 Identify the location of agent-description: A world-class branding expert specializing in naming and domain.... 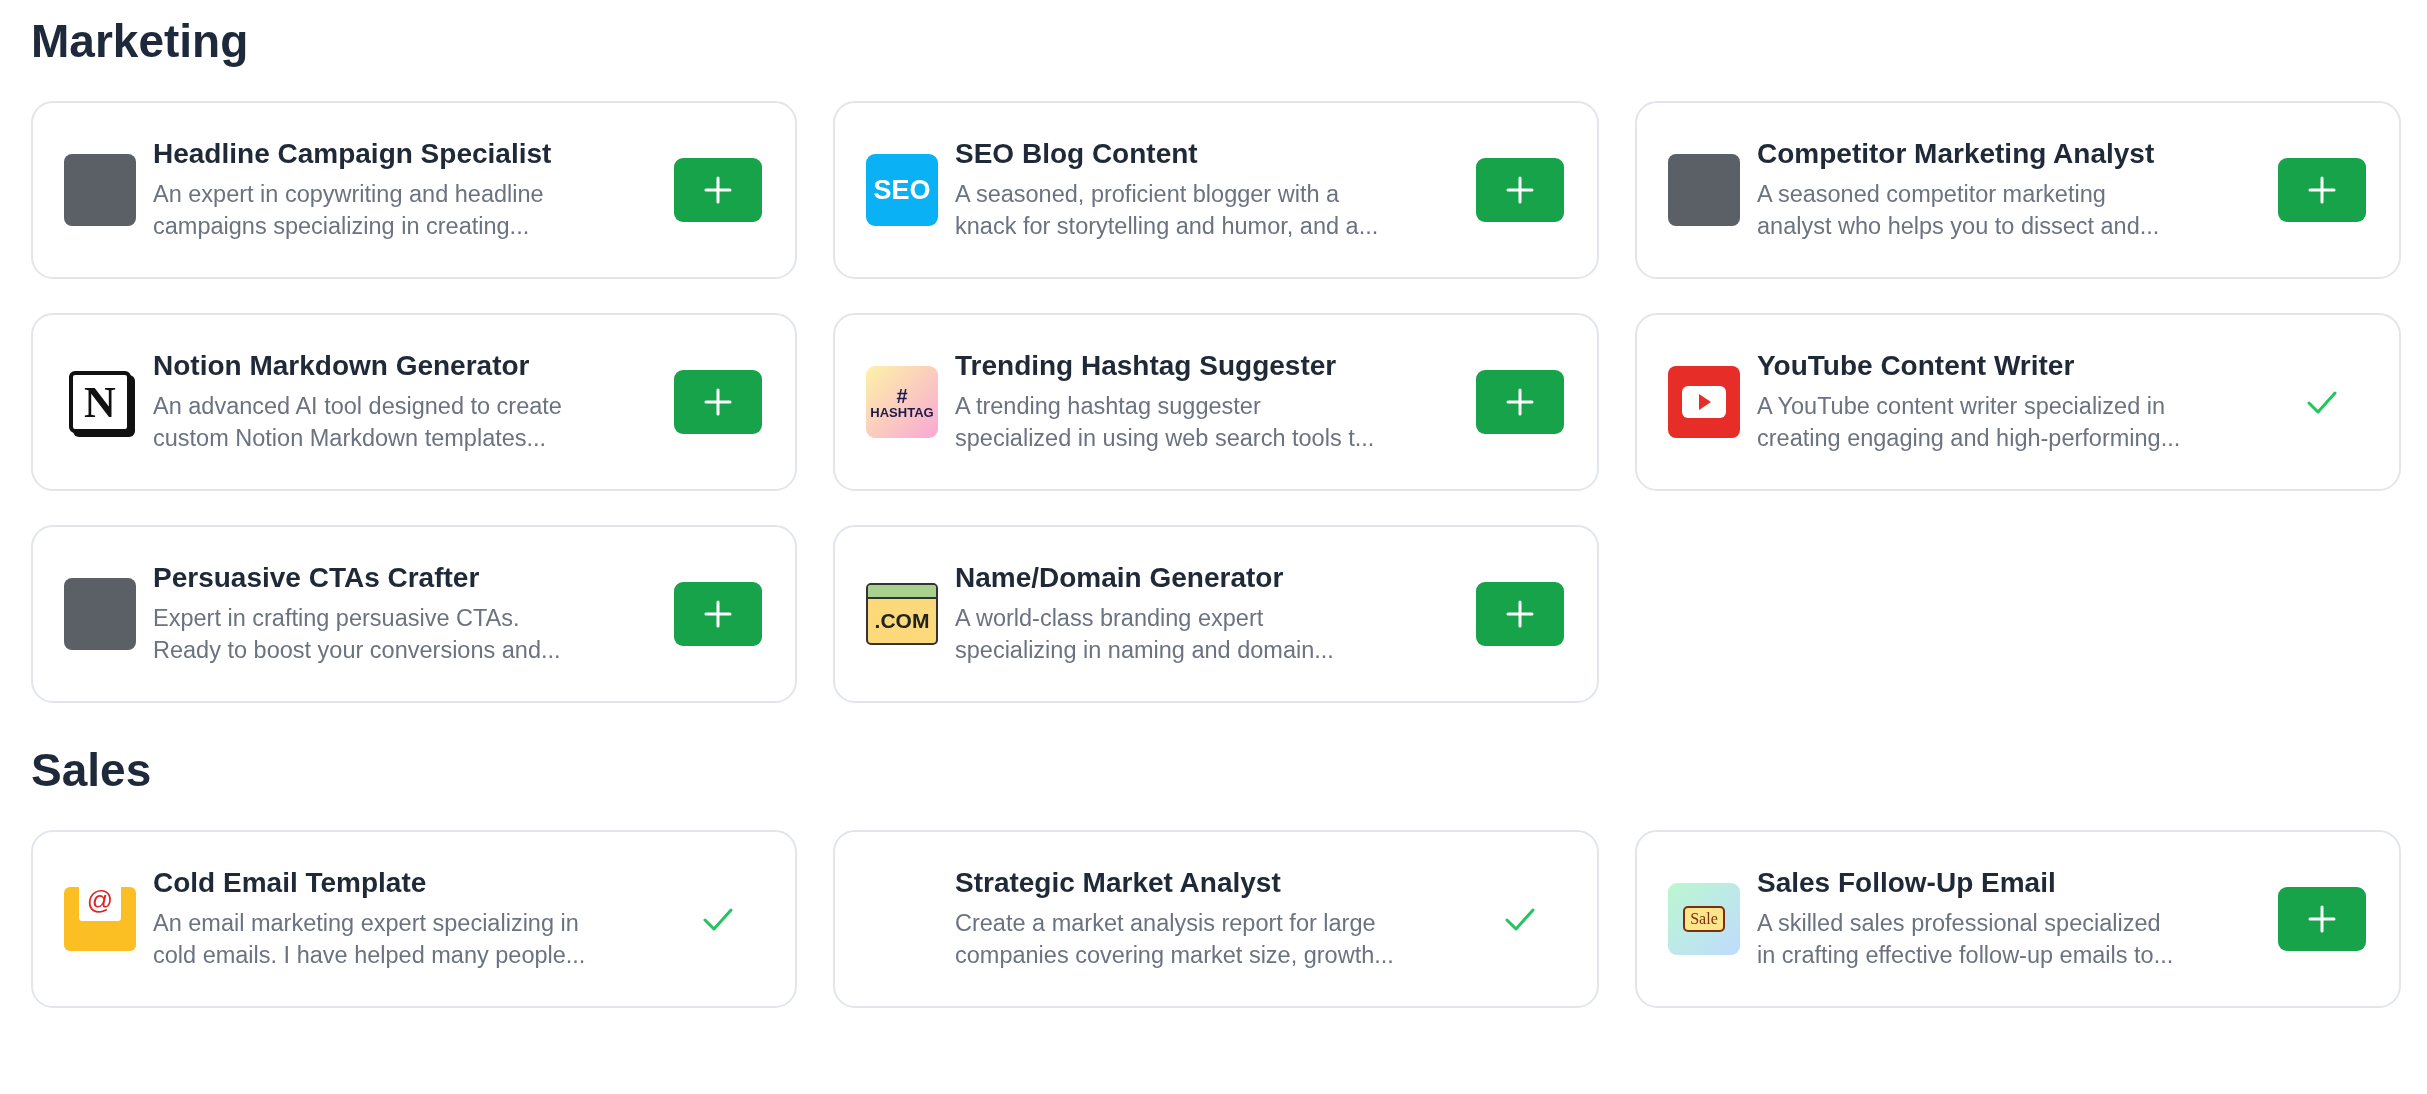
(1145, 635).